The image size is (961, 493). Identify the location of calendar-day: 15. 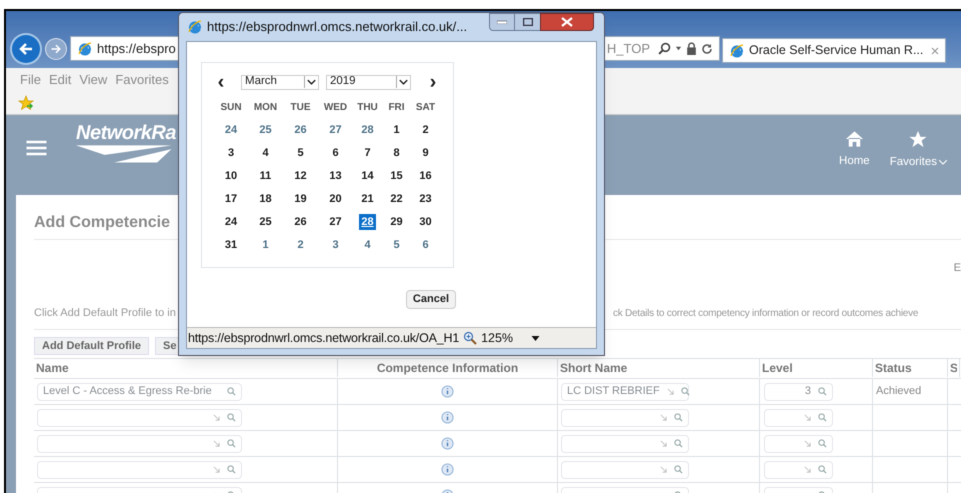
(396, 176).